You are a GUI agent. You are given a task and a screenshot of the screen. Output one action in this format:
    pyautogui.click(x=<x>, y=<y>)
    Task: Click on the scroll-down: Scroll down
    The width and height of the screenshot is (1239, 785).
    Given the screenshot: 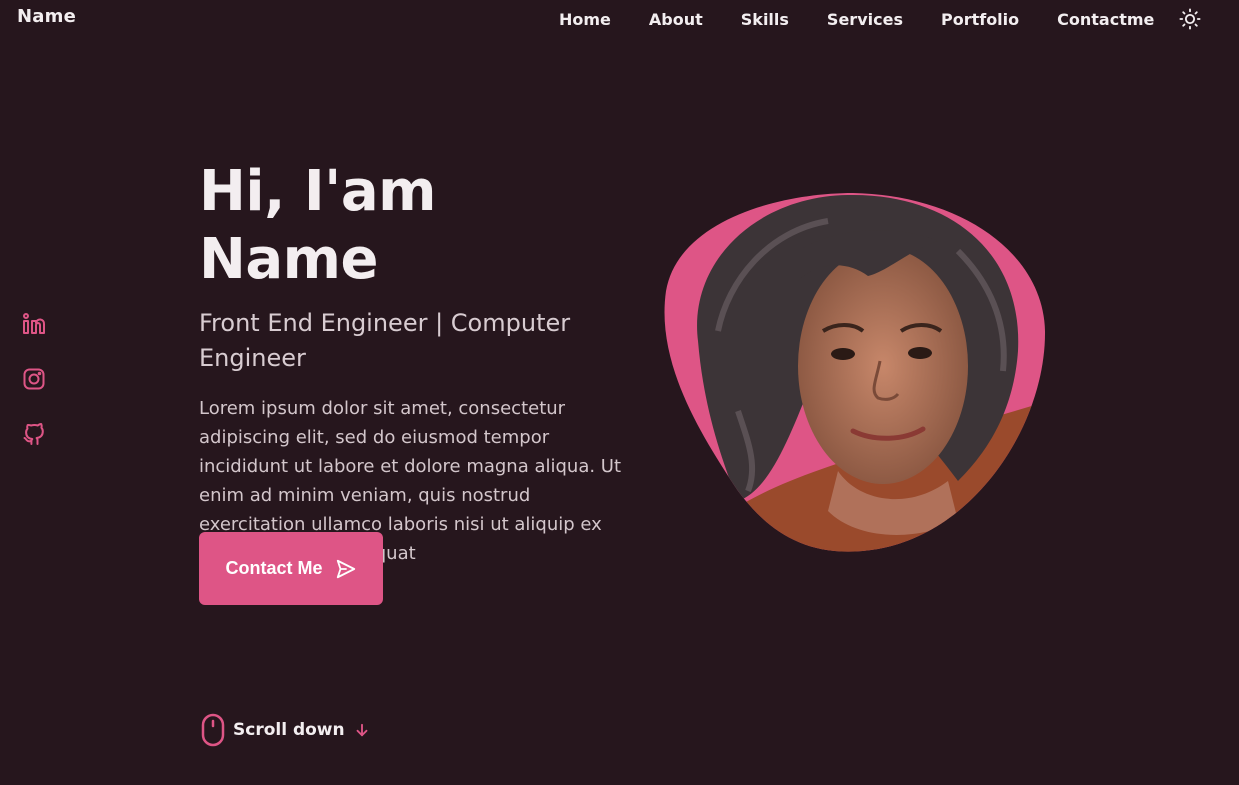 What is the action you would take?
    pyautogui.click(x=286, y=730)
    